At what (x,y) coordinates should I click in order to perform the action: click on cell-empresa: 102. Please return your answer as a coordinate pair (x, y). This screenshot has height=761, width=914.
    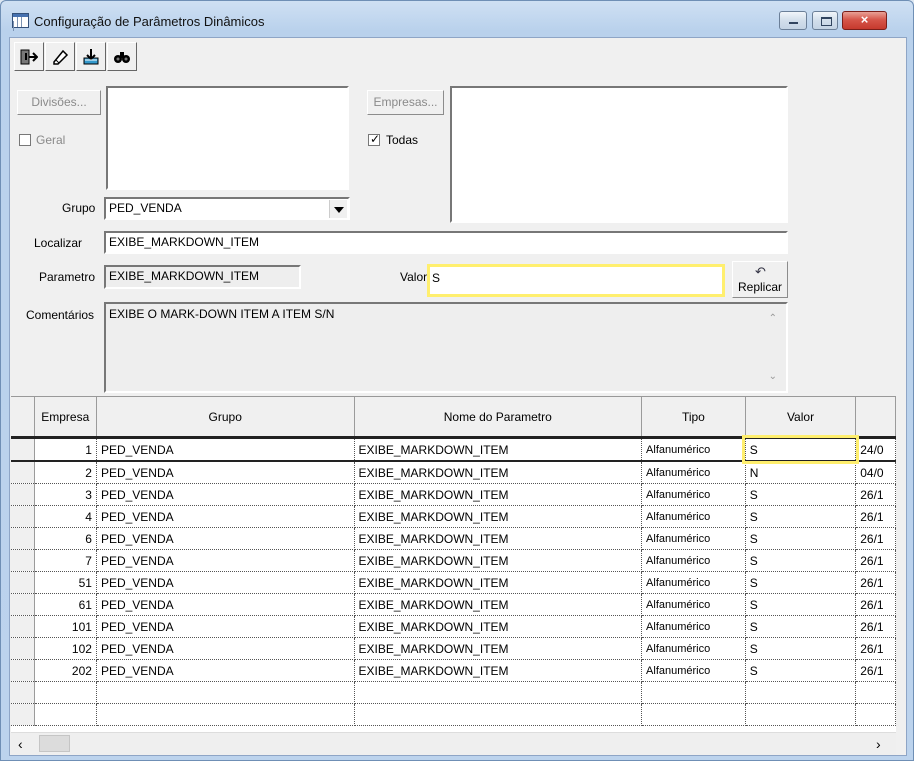
    Looking at the image, I should click on (65, 648).